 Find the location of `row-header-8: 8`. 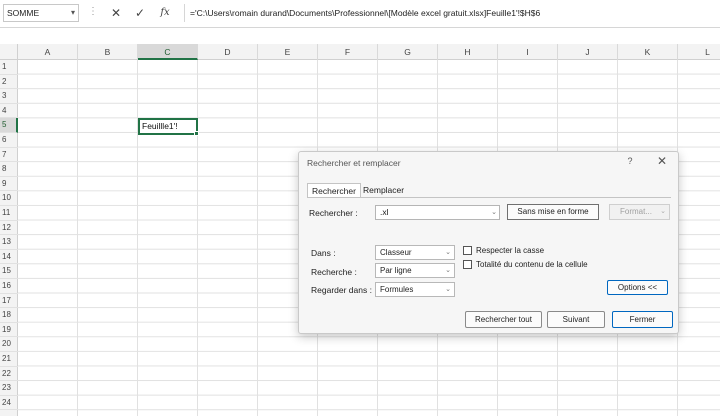

row-header-8: 8 is located at coordinates (9, 169).